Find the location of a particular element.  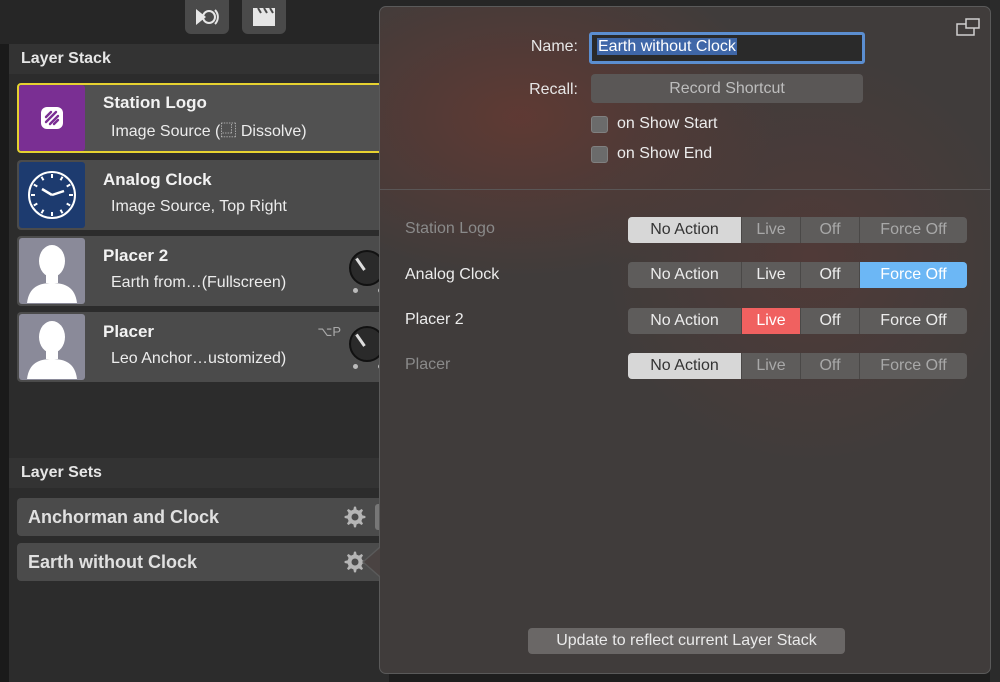

on-show-start-checkbox: on Show Start is located at coordinates (654, 124).